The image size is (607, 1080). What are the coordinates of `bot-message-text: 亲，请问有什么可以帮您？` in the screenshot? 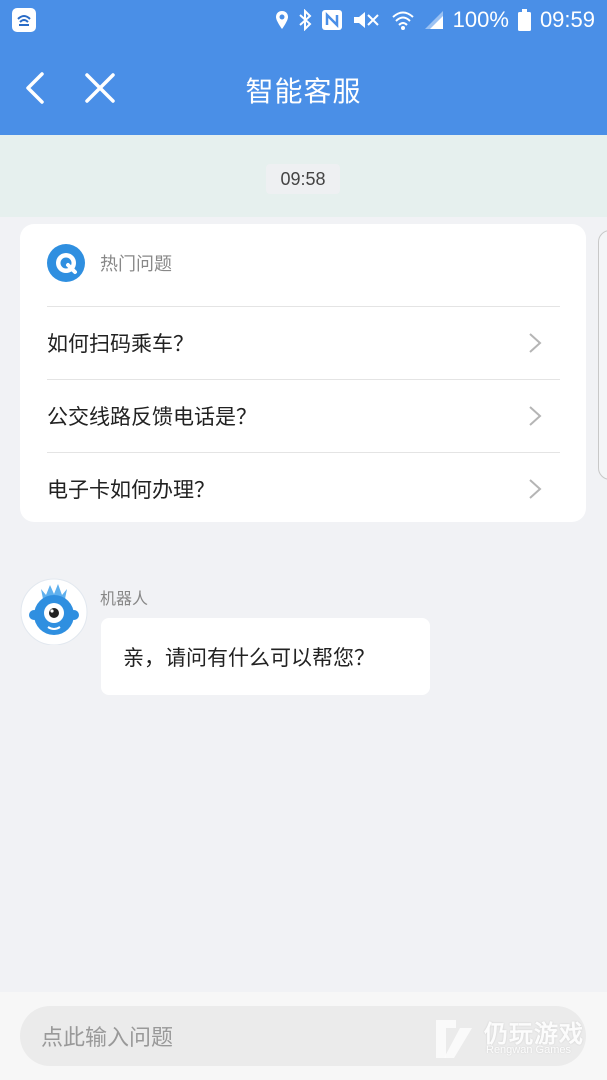 It's located at (249, 657).